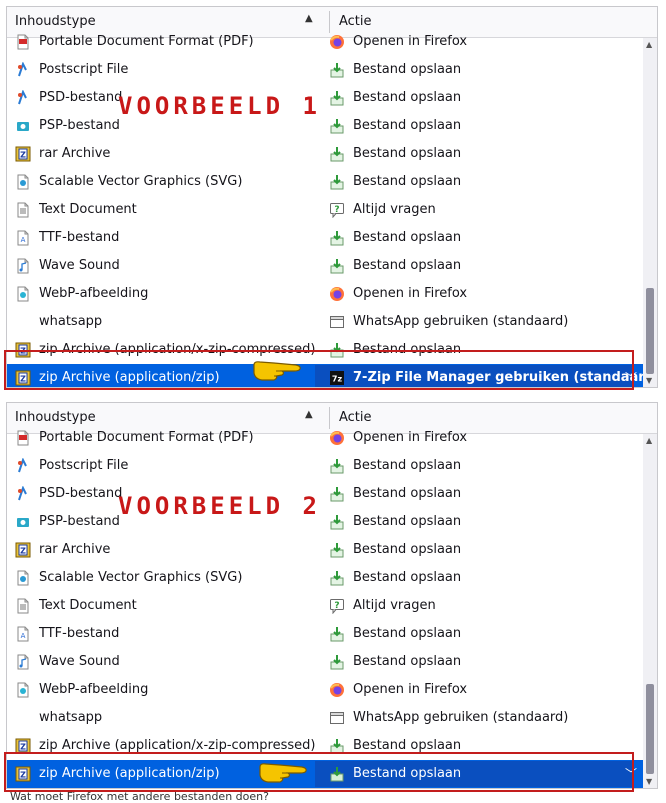  What do you see at coordinates (88, 209) in the screenshot?
I see `content-type-label: Text Document` at bounding box center [88, 209].